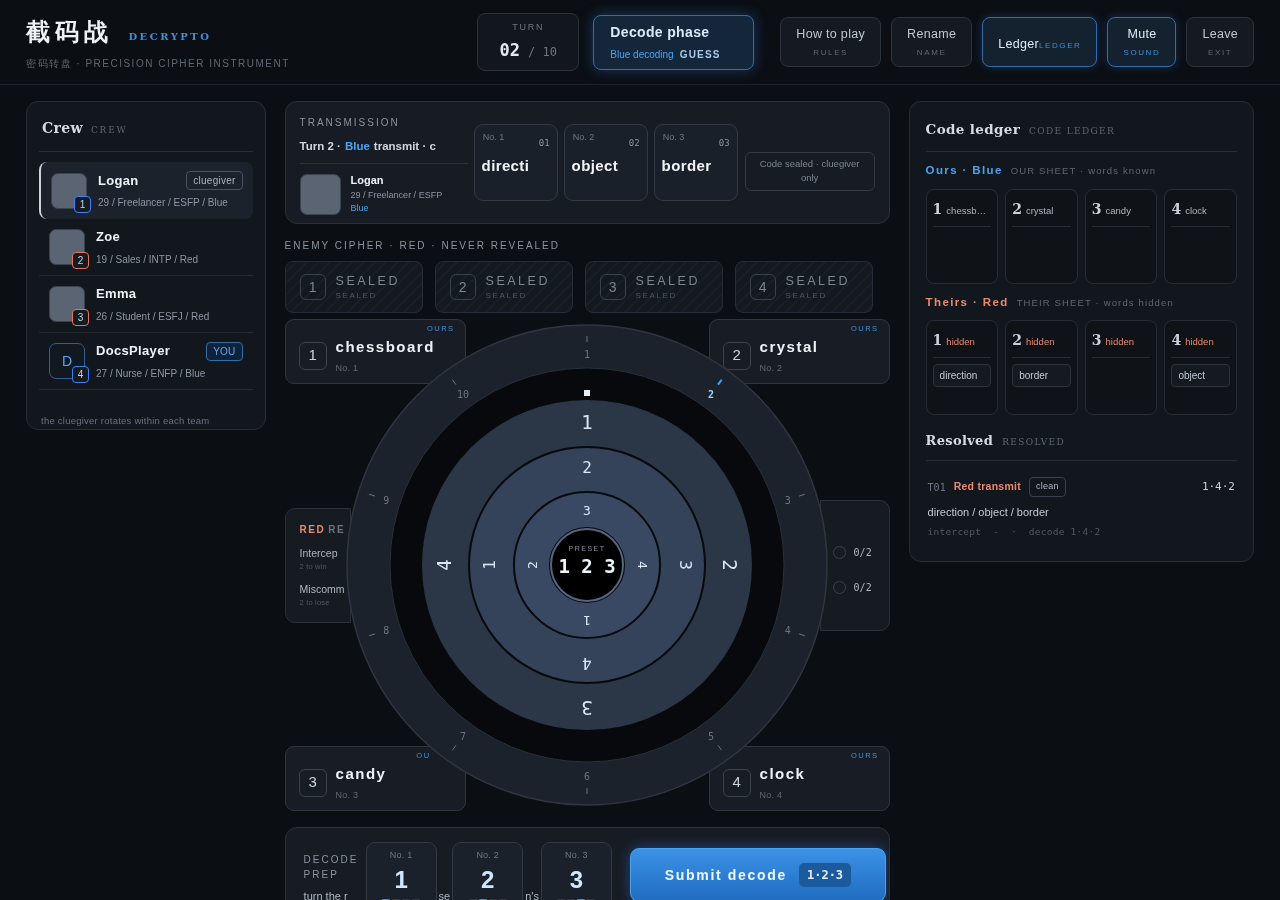  Describe the element at coordinates (809, 171) in the screenshot. I see `seal-note: Code sealed · cluegiver only` at that location.